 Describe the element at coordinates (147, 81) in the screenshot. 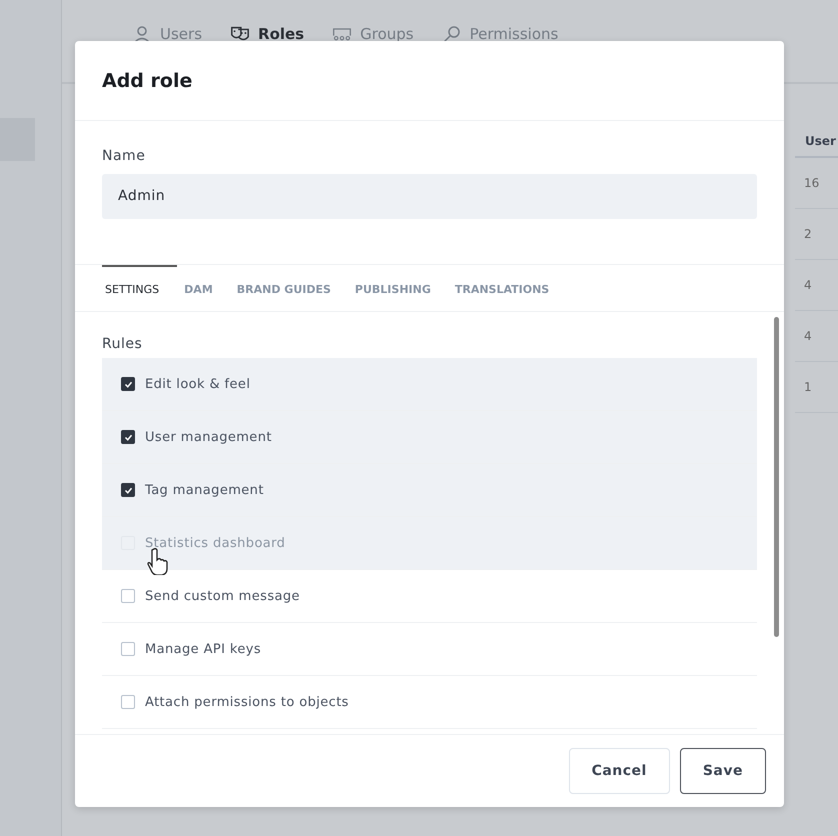

I see `dialog-title: Add role` at that location.